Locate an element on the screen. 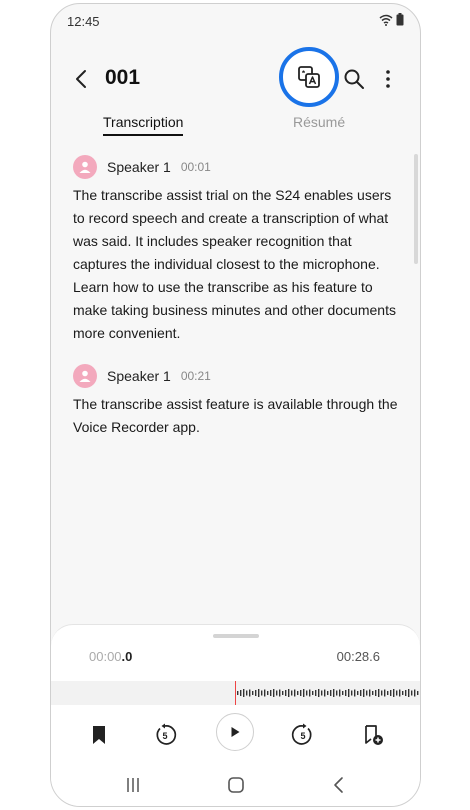  speaker-timestamp: 00:01 is located at coordinates (196, 167).